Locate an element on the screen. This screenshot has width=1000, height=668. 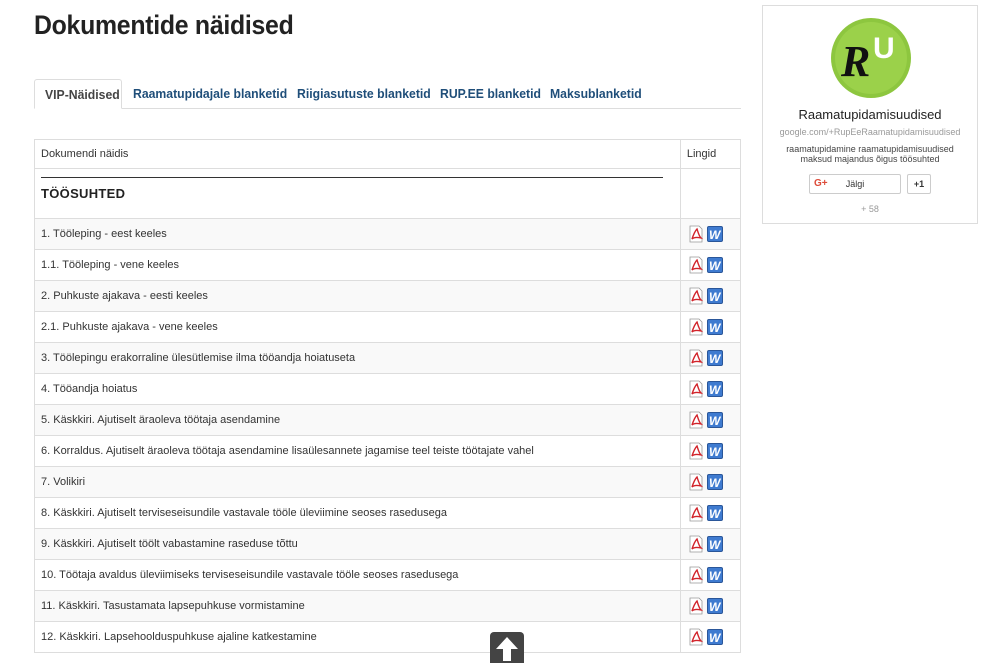
table-header-row: Dokumendi näidis Lingid is located at coordinates (388, 154).